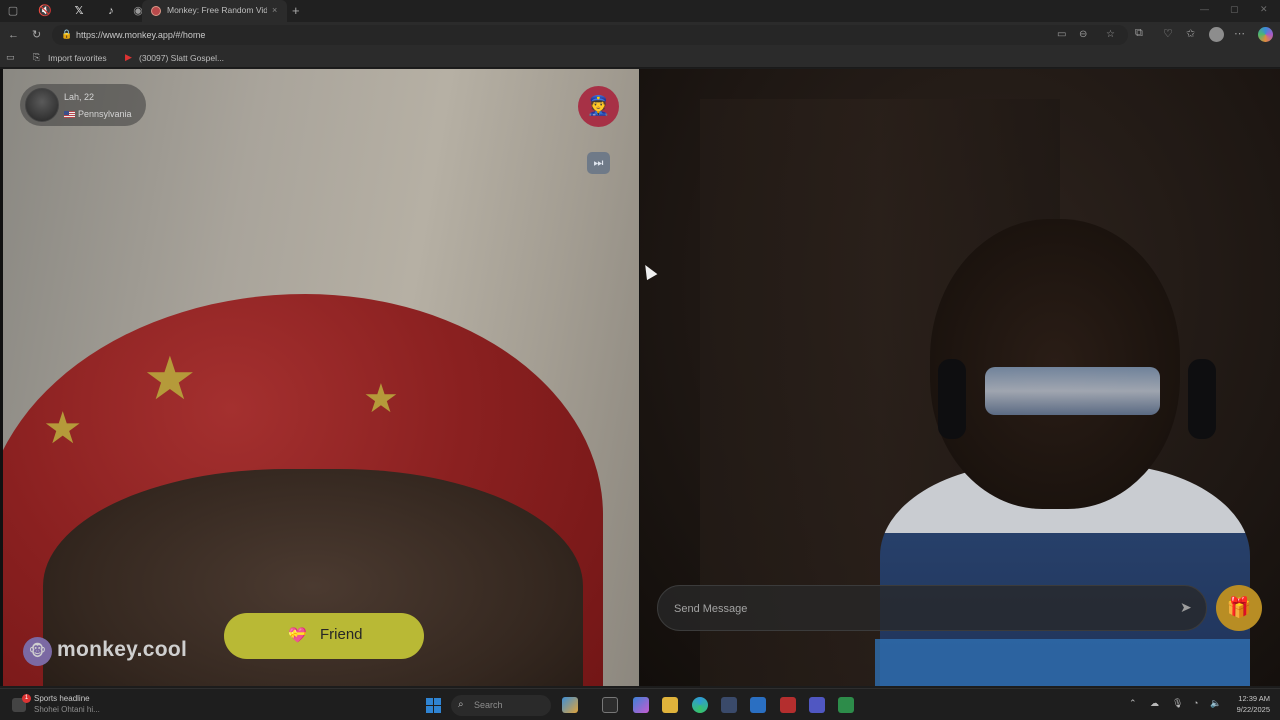  What do you see at coordinates (79, 11) in the screenshot?
I see `x-logo-icon: 𝕏` at bounding box center [79, 11].